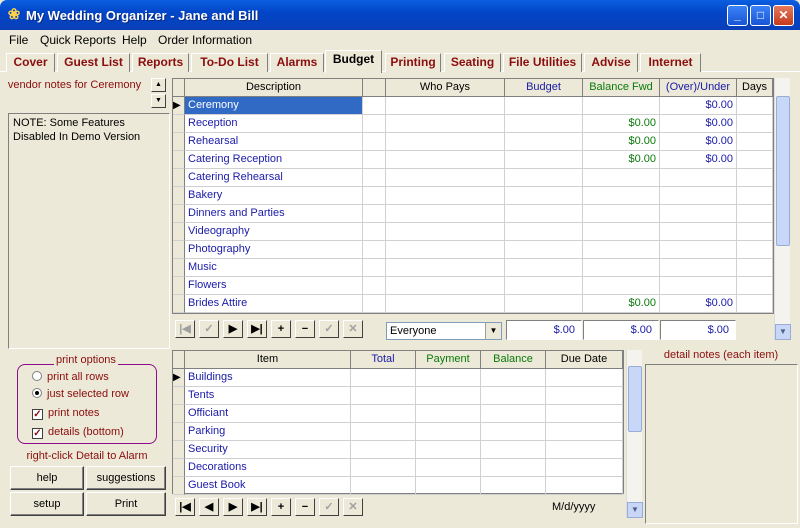  I want to click on cell-item: Officiant, so click(268, 414).